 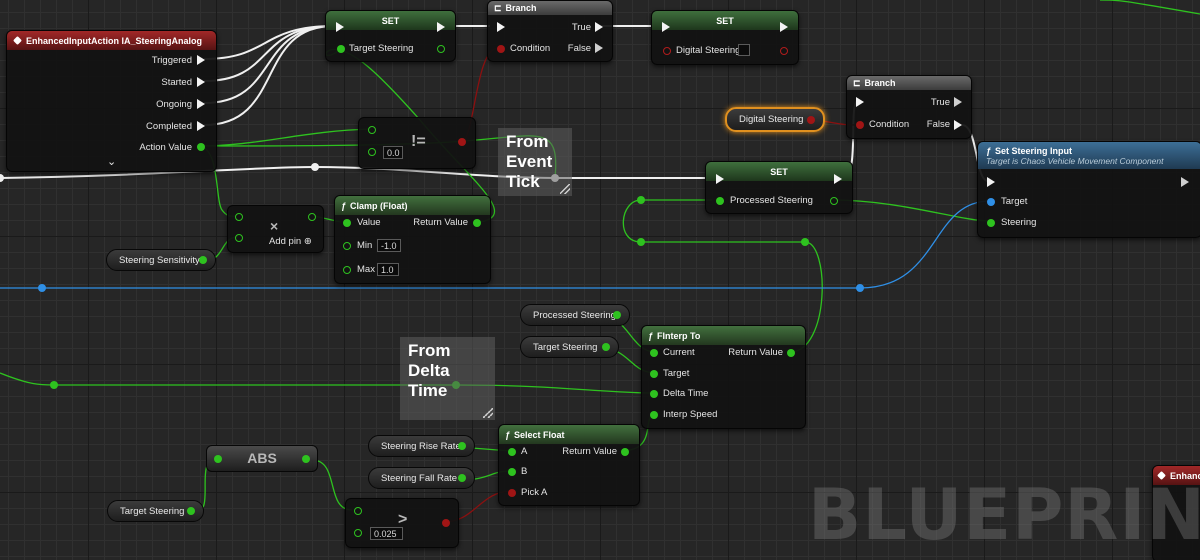 I want to click on steering-fall-rate-variable: Steering Fall Rate, so click(x=421, y=478).